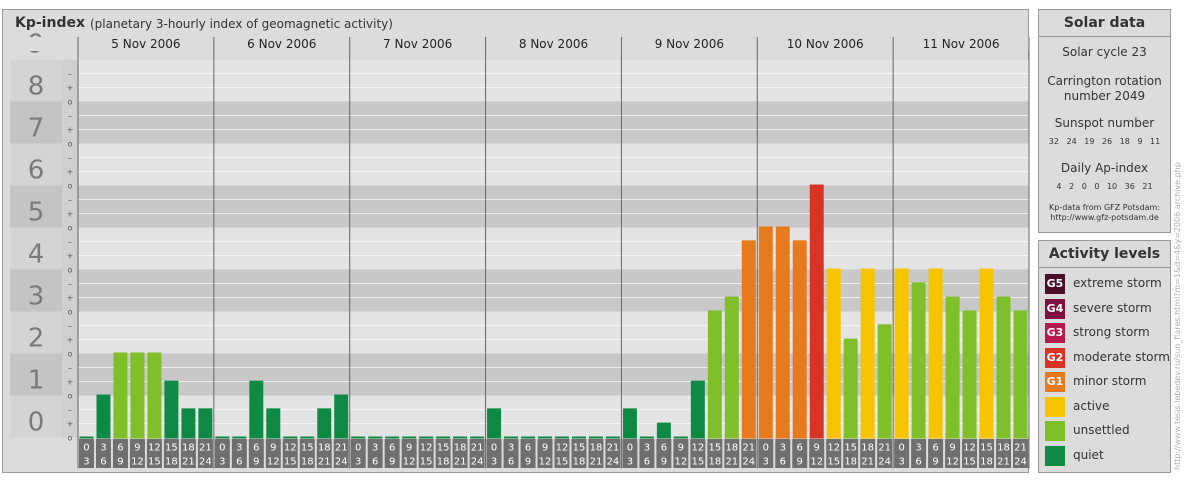  What do you see at coordinates (281, 44) in the screenshot?
I see `day-label: 6 Nov 2006` at bounding box center [281, 44].